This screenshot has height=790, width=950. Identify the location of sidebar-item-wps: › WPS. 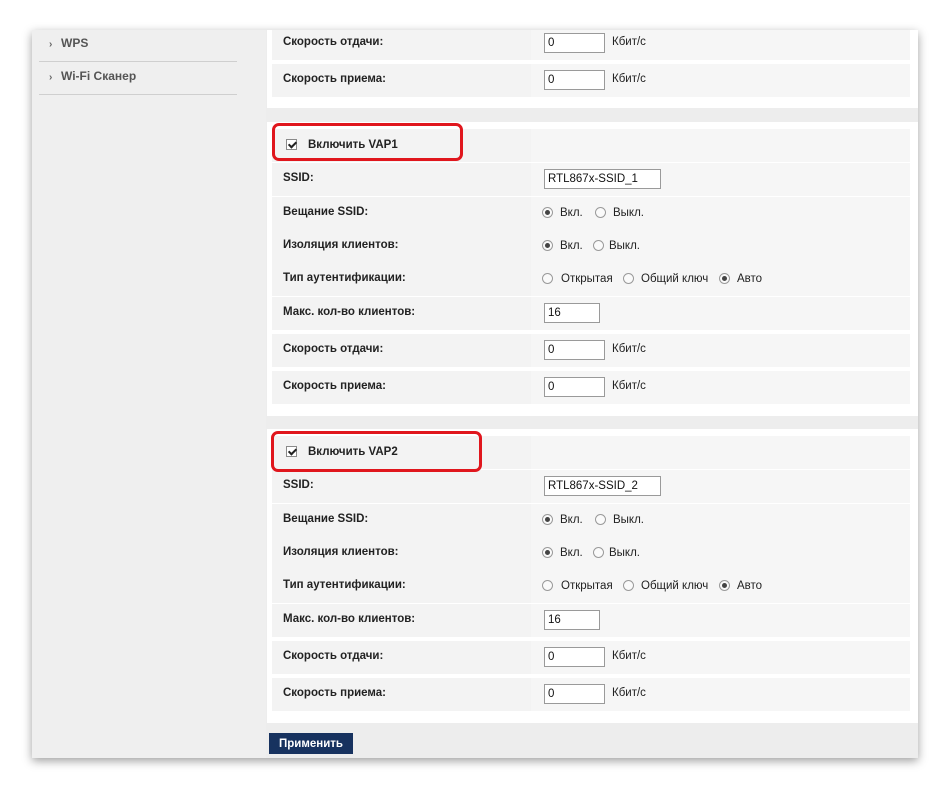
(138, 46).